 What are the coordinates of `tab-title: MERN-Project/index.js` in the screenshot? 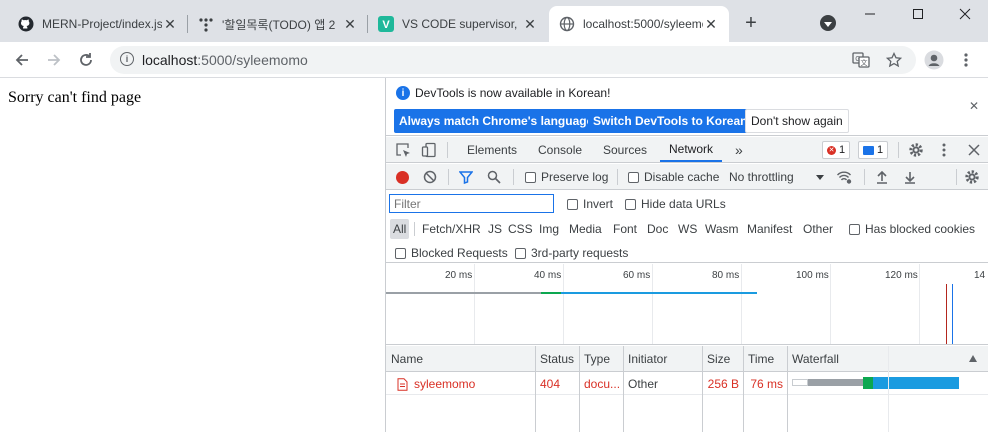 It's located at (102, 24).